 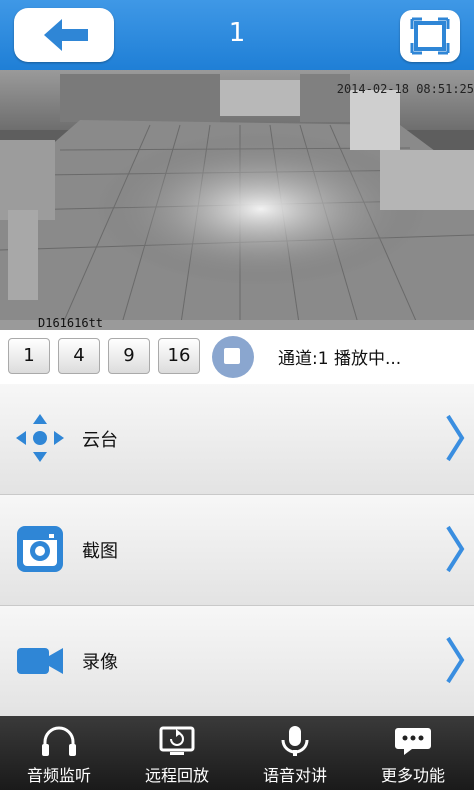 I want to click on grid-16-button: 16, so click(x=179, y=356).